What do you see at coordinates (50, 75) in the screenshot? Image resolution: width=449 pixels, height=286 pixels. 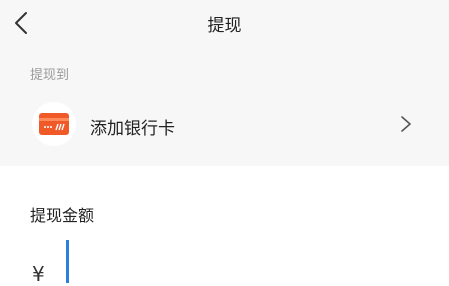 I see `withdraw-to-label: 提现到` at bounding box center [50, 75].